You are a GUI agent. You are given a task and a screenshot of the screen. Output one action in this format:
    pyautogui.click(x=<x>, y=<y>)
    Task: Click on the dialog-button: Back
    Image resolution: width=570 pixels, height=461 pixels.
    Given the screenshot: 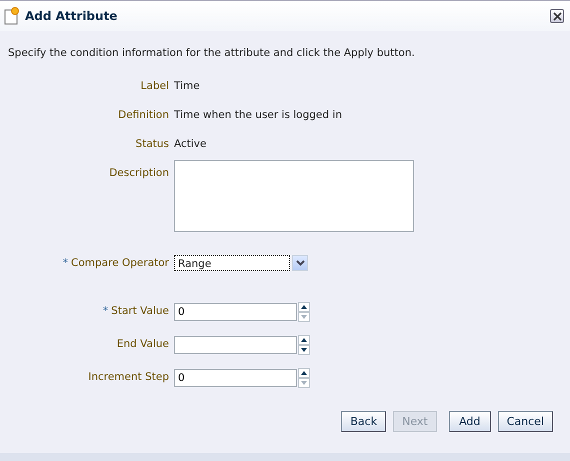 What is the action you would take?
    pyautogui.click(x=363, y=421)
    